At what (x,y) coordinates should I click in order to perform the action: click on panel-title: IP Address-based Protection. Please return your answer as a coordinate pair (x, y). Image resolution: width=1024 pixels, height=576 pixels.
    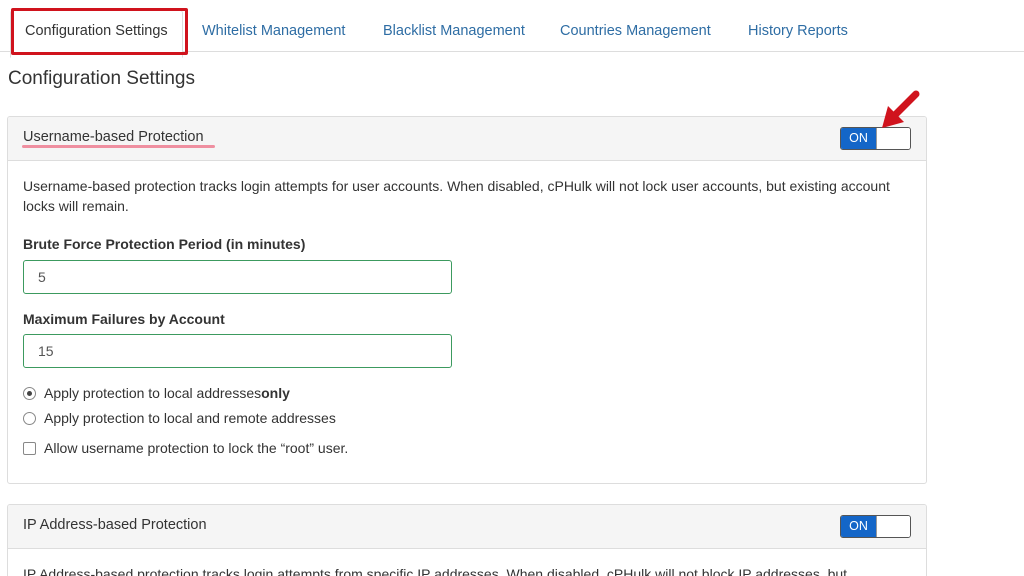
    Looking at the image, I should click on (115, 525).